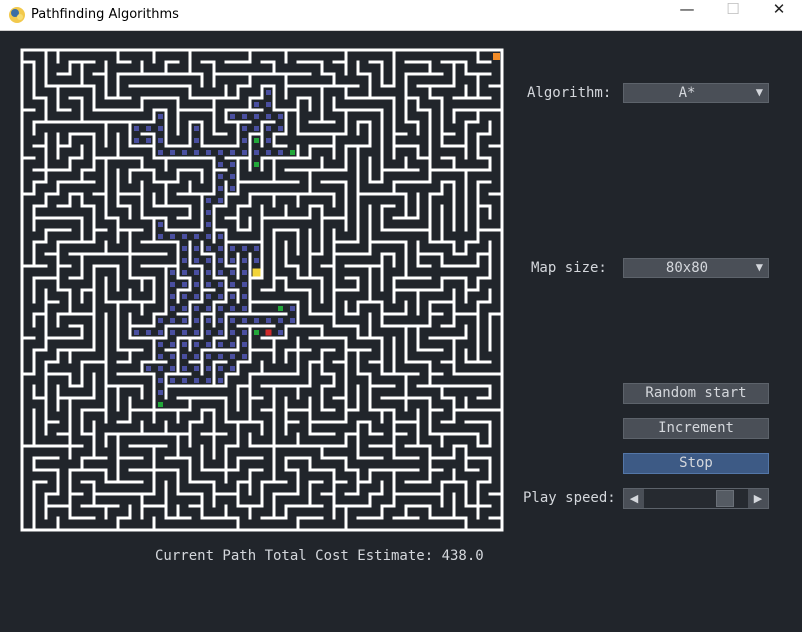 The width and height of the screenshot is (802, 632). I want to click on map-size-label: Map size:, so click(569, 268).